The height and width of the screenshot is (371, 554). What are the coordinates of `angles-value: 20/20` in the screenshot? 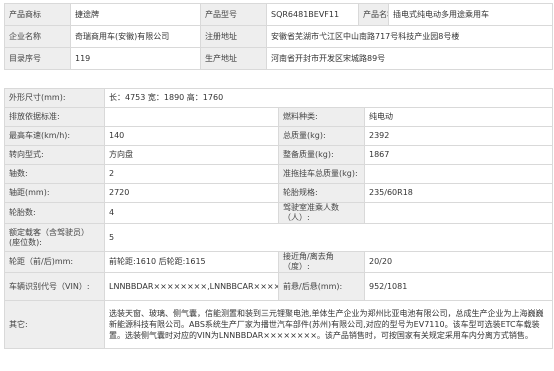 It's located at (458, 262).